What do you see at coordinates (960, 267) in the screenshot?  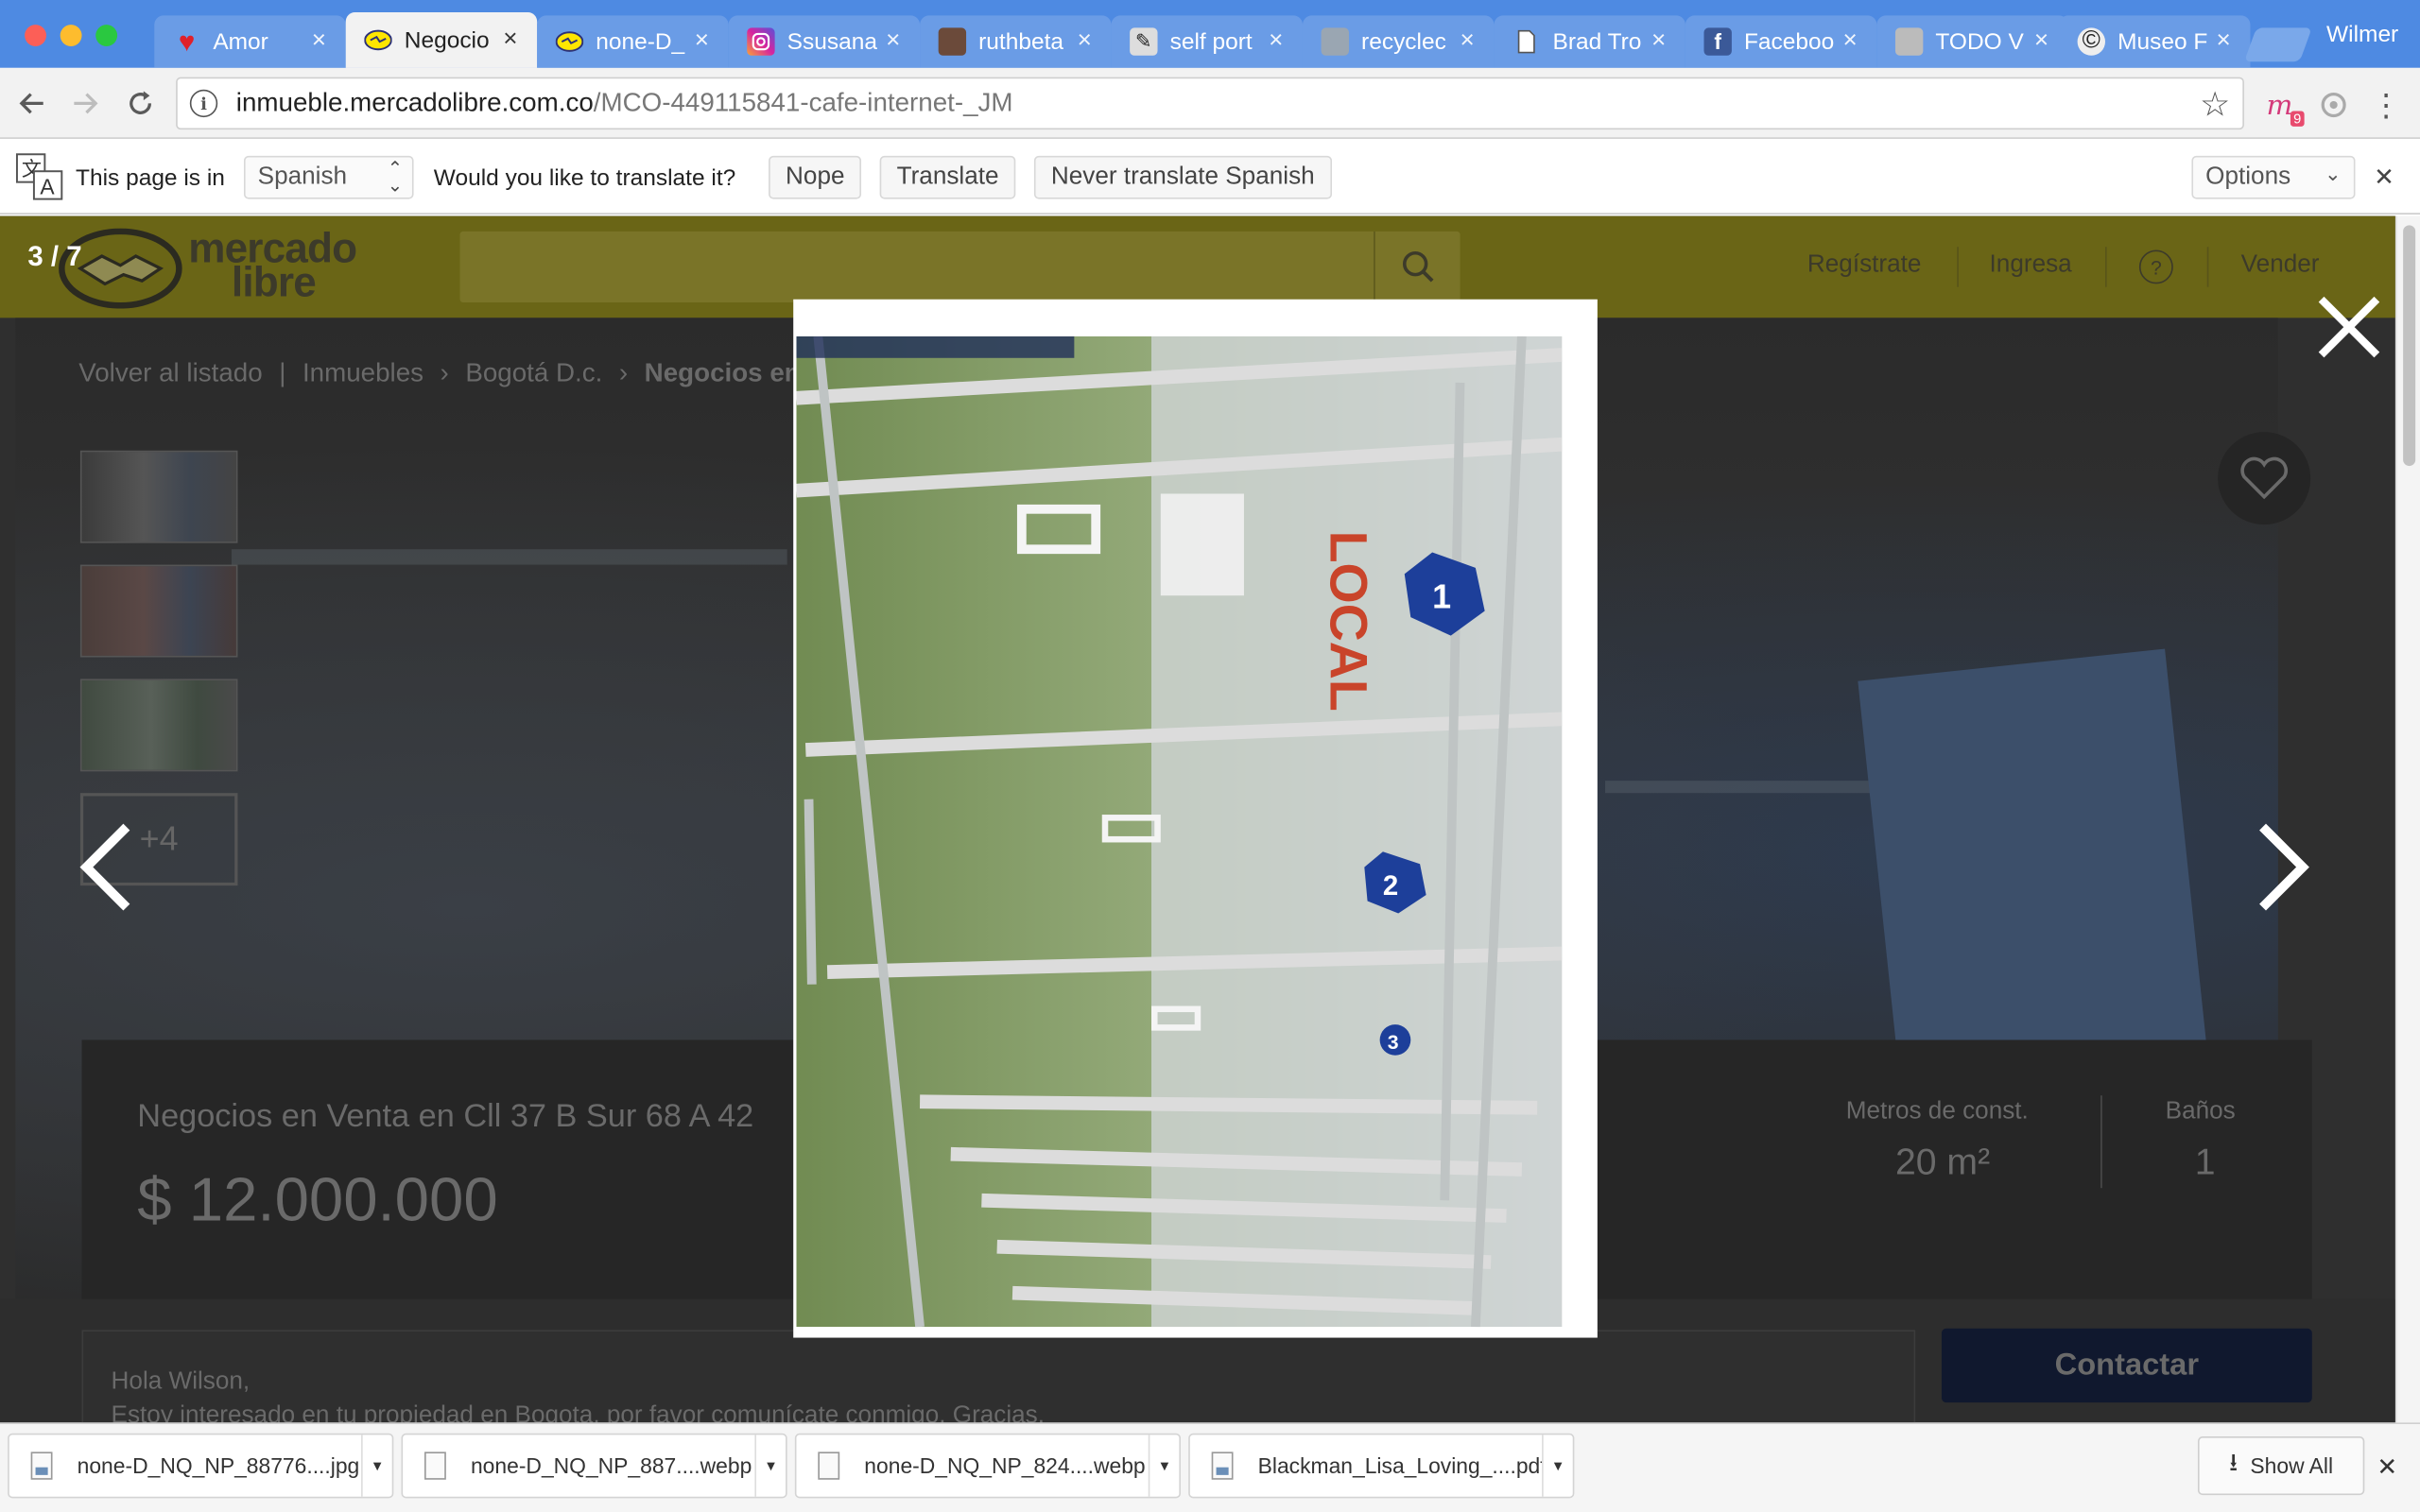 I see `site-search-input` at bounding box center [960, 267].